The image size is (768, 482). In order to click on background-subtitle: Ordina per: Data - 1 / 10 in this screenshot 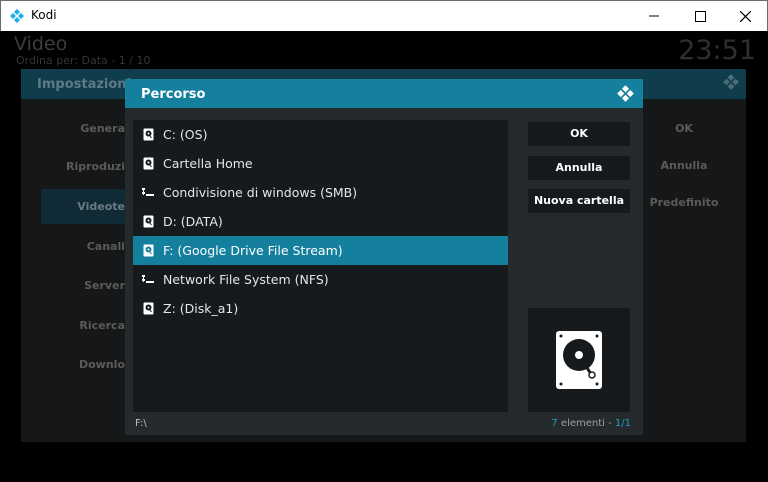, I will do `click(83, 60)`.